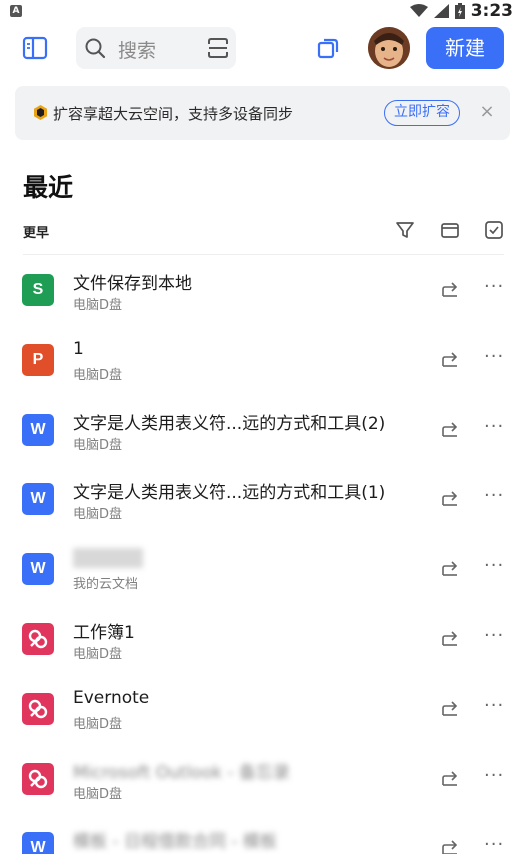 The image size is (523, 854). I want to click on avatar-image, so click(389, 48).